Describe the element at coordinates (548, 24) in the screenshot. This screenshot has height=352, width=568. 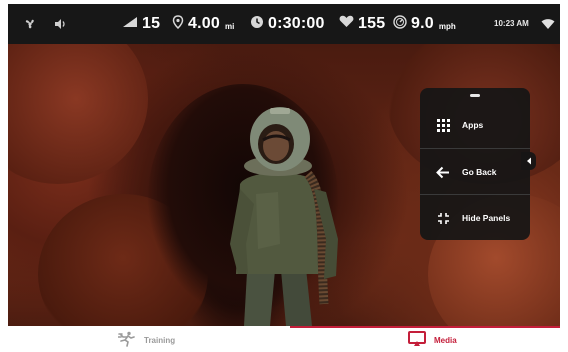
I see `wifi-icon` at that location.